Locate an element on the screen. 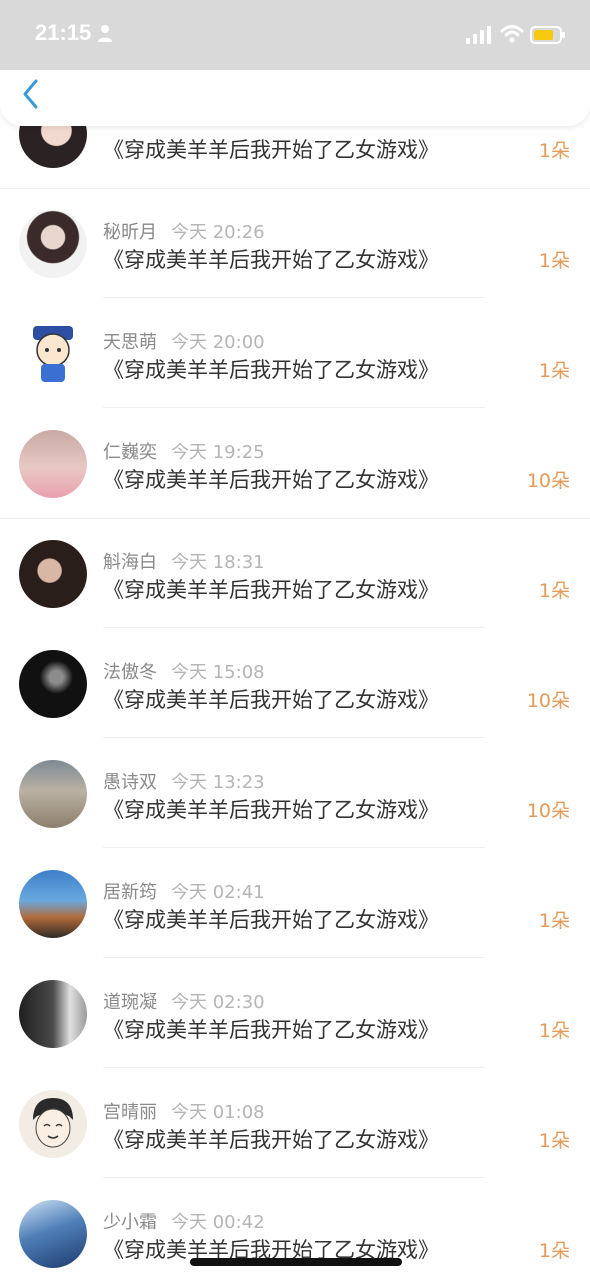 This screenshot has height=1288, width=590. record-time: 今天 02:30 is located at coordinates (218, 1002).